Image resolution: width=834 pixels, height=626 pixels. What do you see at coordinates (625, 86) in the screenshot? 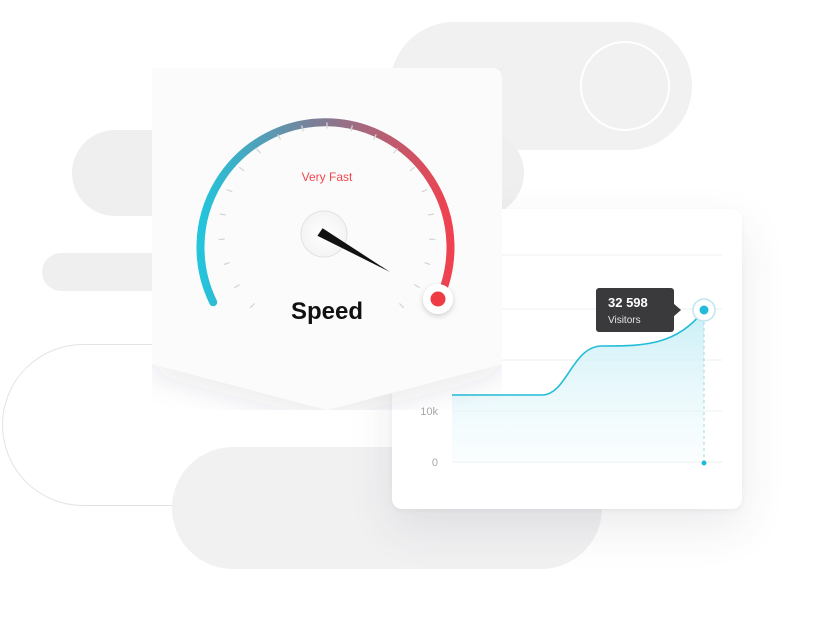
I see `background-ring` at bounding box center [625, 86].